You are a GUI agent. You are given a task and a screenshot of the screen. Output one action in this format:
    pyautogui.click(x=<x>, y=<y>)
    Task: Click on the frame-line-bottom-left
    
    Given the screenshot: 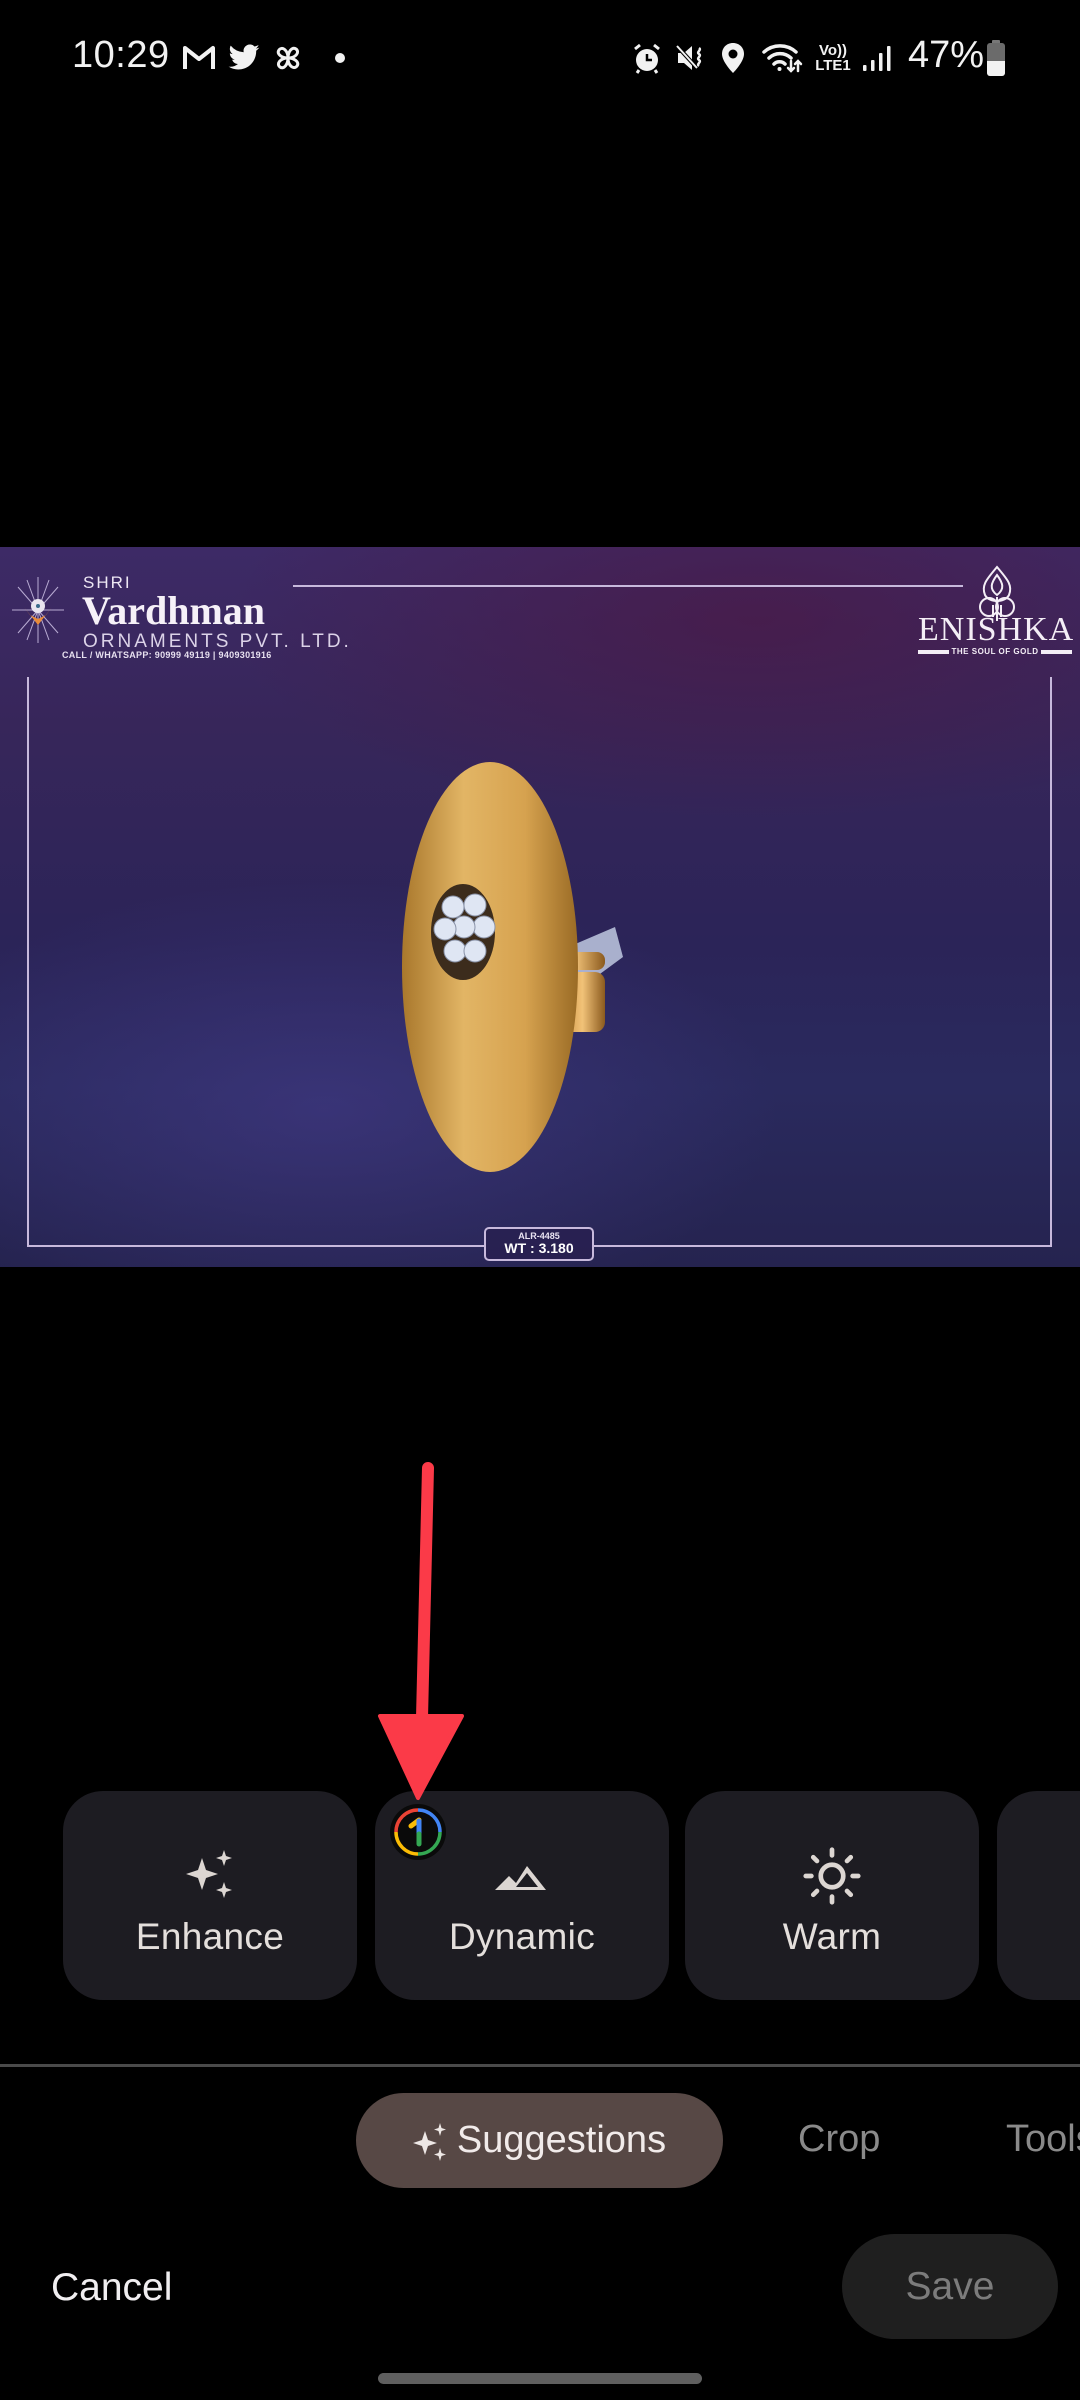 What is the action you would take?
    pyautogui.click(x=255, y=1246)
    